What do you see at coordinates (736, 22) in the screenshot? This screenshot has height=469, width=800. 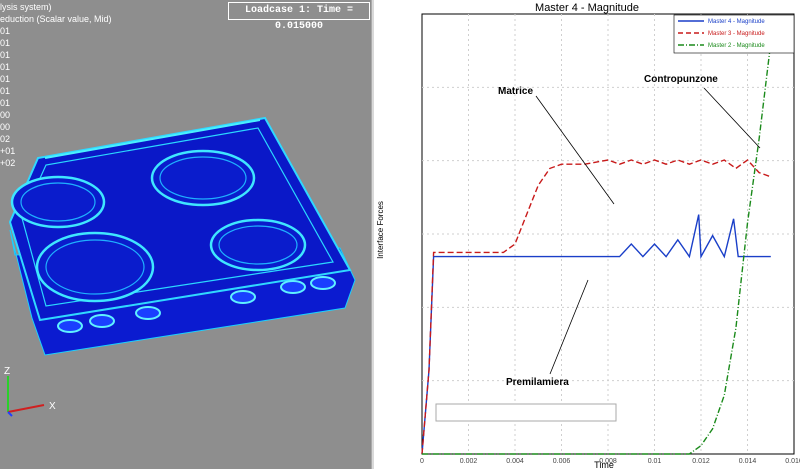 I see `legend-label-0: Master 4 - Magnitude` at bounding box center [736, 22].